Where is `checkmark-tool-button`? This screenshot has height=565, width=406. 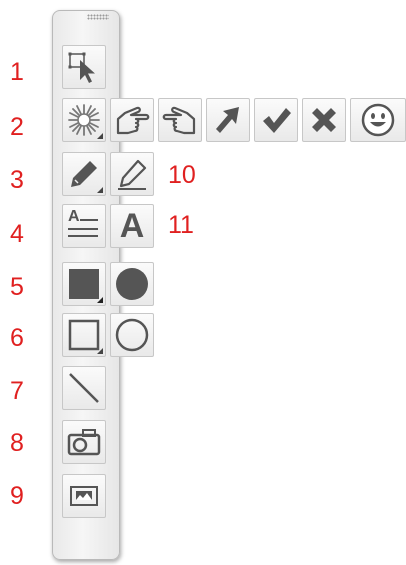 checkmark-tool-button is located at coordinates (276, 120).